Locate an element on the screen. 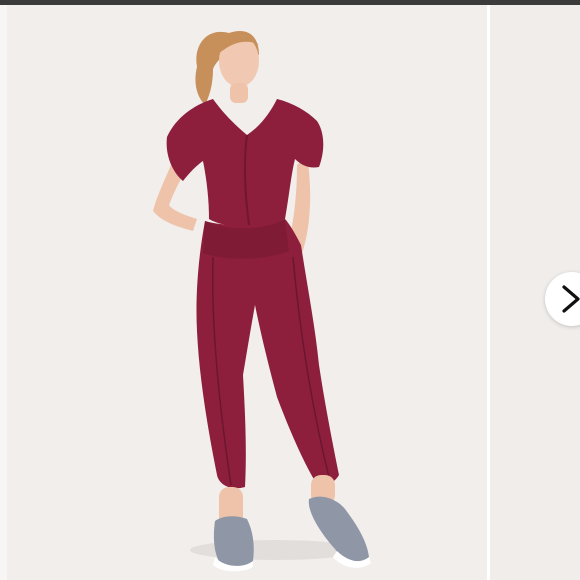  shoe-left is located at coordinates (233, 542).